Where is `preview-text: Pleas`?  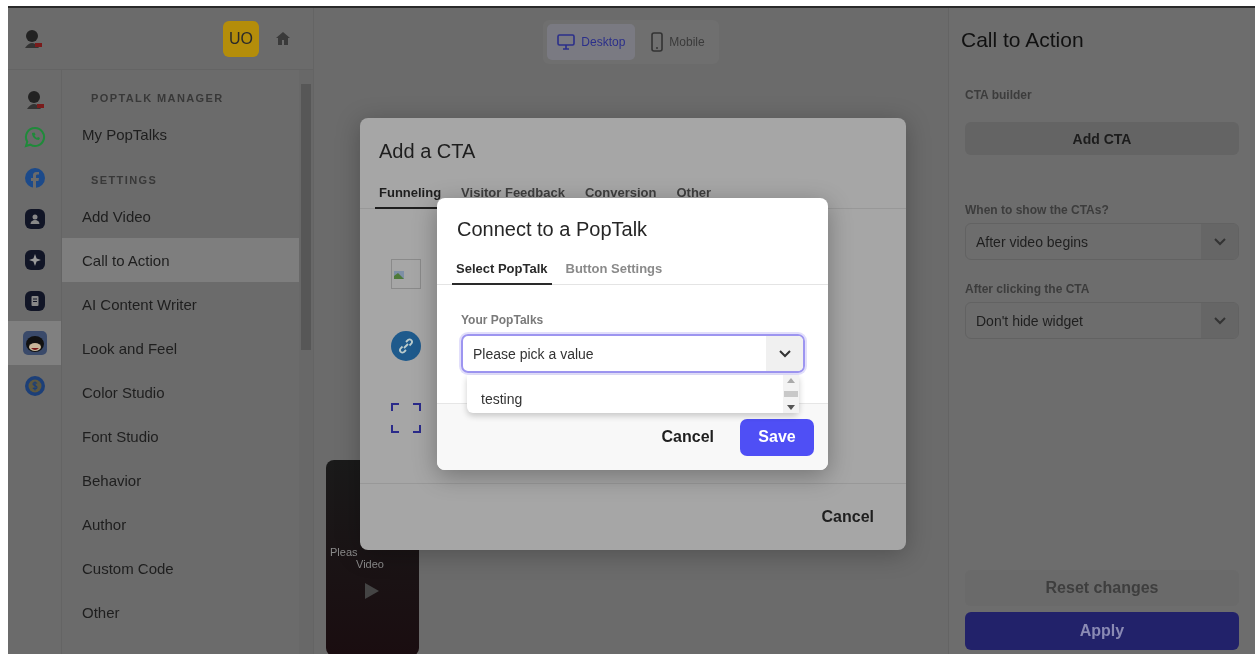 preview-text: Pleas is located at coordinates (344, 552).